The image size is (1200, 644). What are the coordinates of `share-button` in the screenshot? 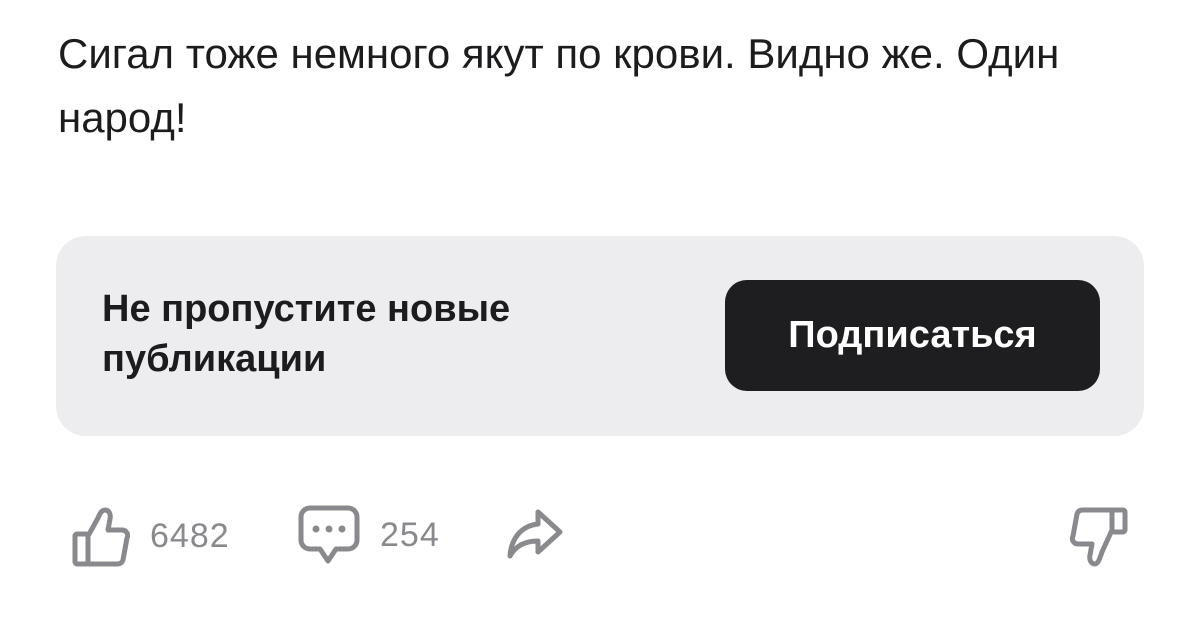 It's located at (535, 535).